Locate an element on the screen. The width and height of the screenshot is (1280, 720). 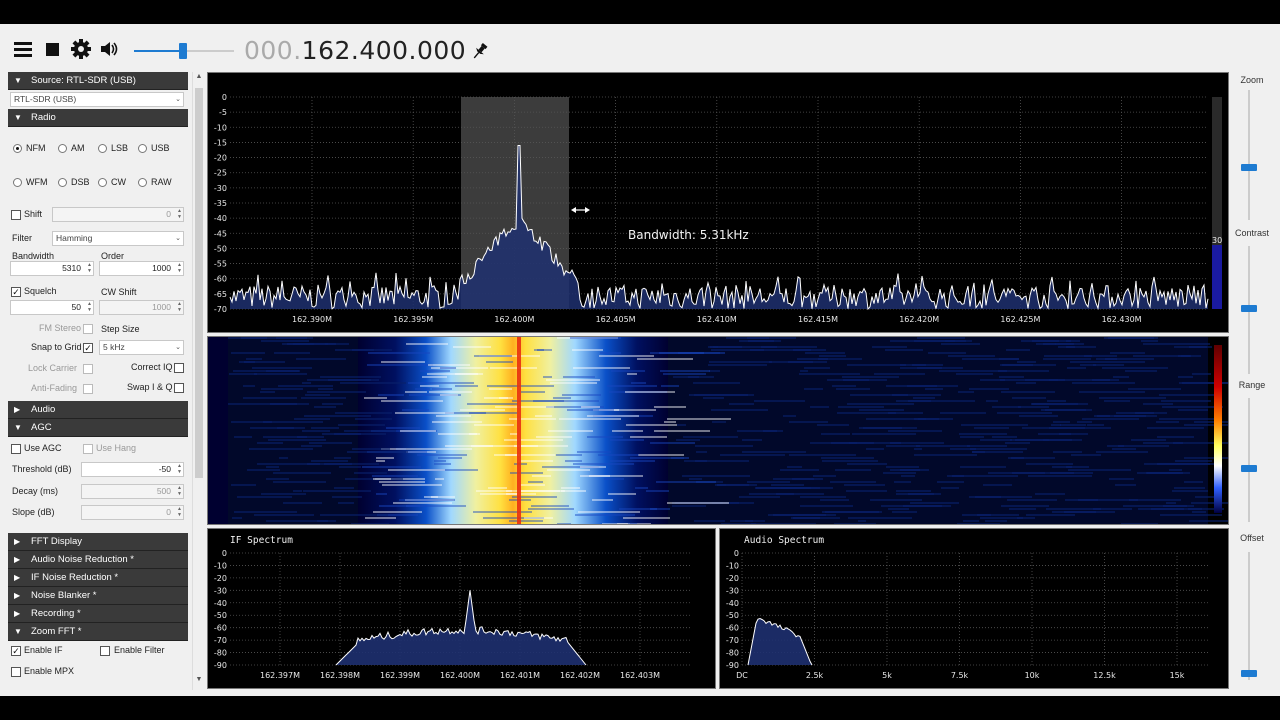
shift-input: 0 ▲ ▼ is located at coordinates (118, 214).